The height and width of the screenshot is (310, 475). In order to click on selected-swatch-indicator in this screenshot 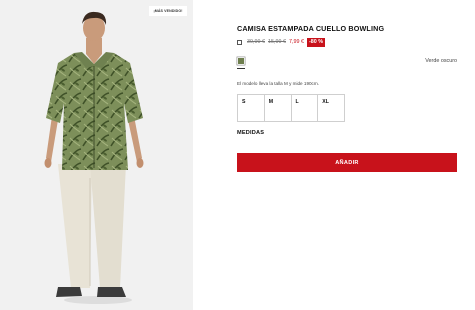, I will do `click(241, 68)`.